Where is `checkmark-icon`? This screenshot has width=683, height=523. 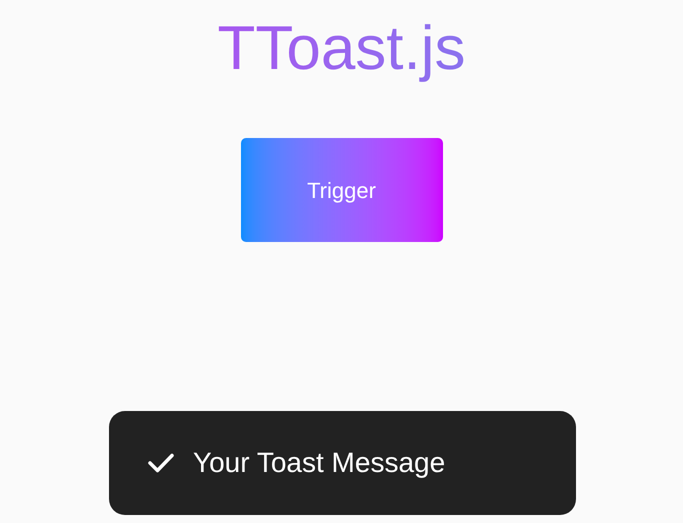 checkmark-icon is located at coordinates (161, 463).